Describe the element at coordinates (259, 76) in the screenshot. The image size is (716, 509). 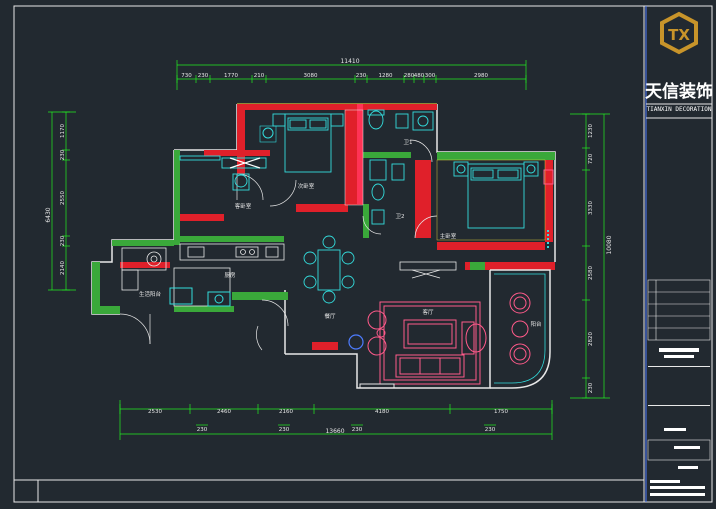
I see `dimension-label: 210` at that location.